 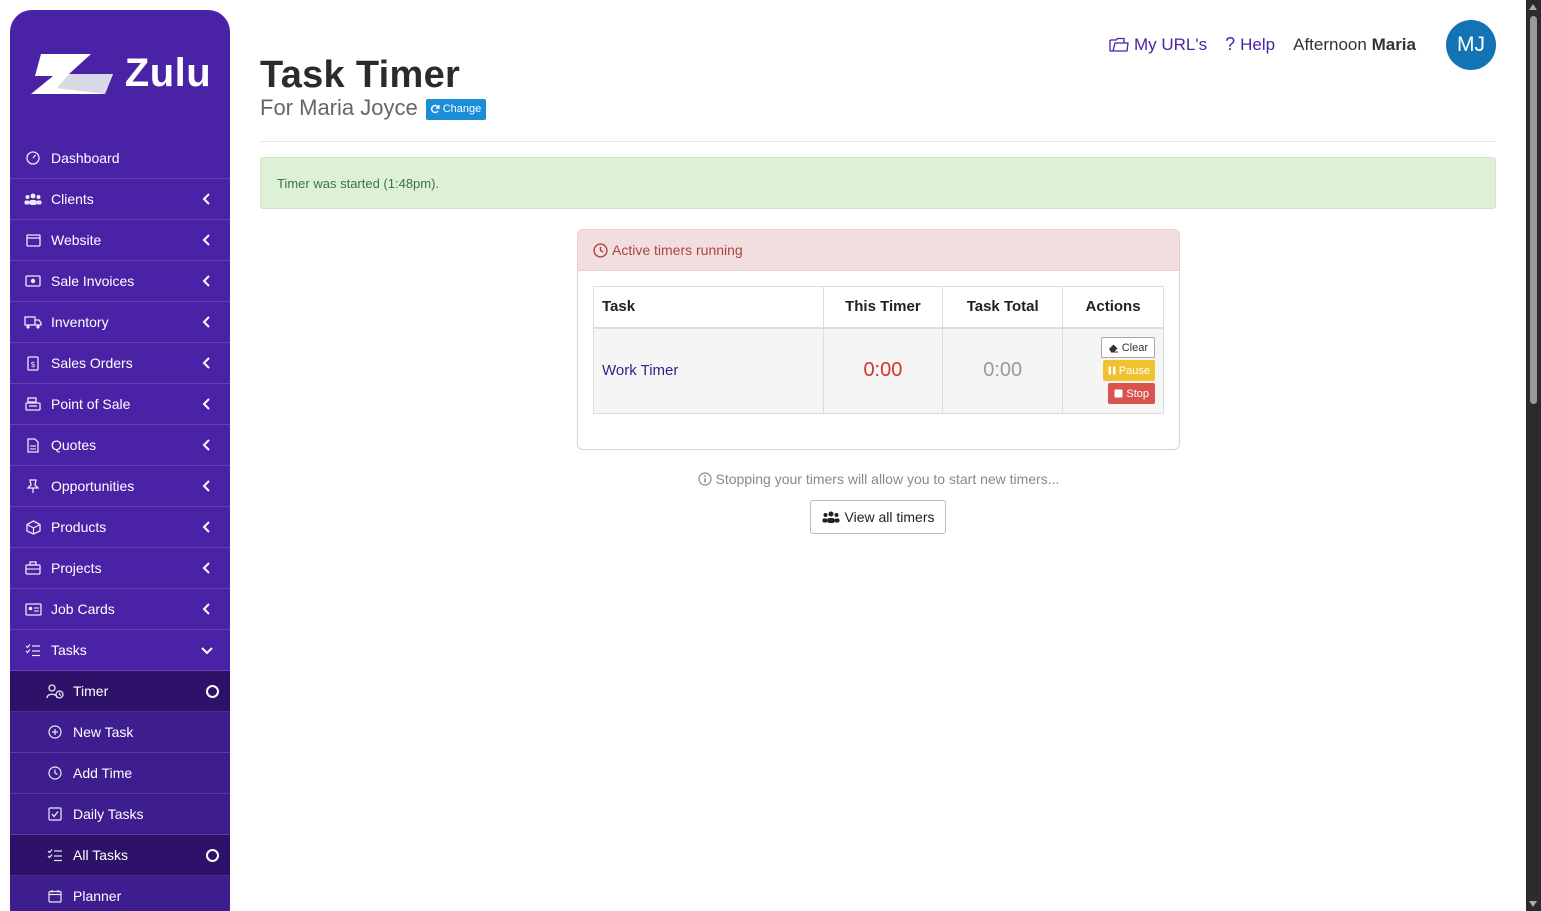 I want to click on my-urls-link: My URL's, so click(x=1158, y=45).